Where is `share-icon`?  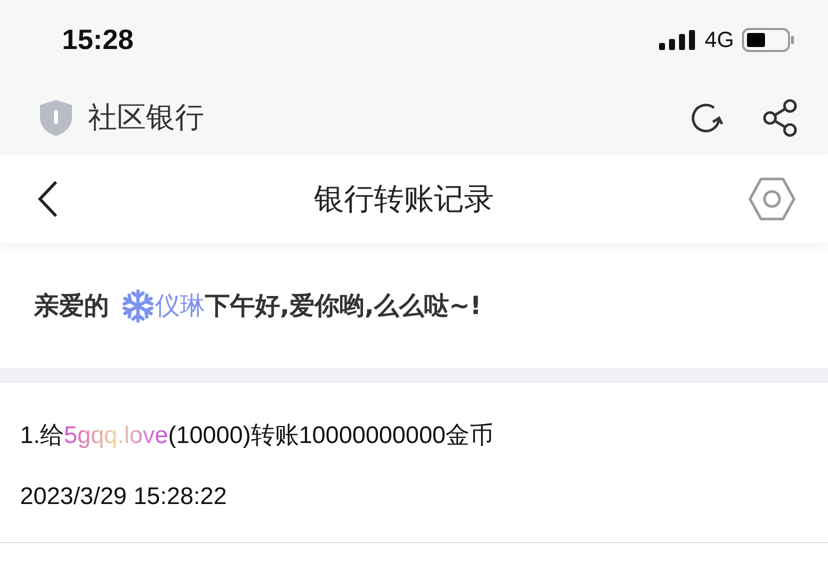
share-icon is located at coordinates (780, 117).